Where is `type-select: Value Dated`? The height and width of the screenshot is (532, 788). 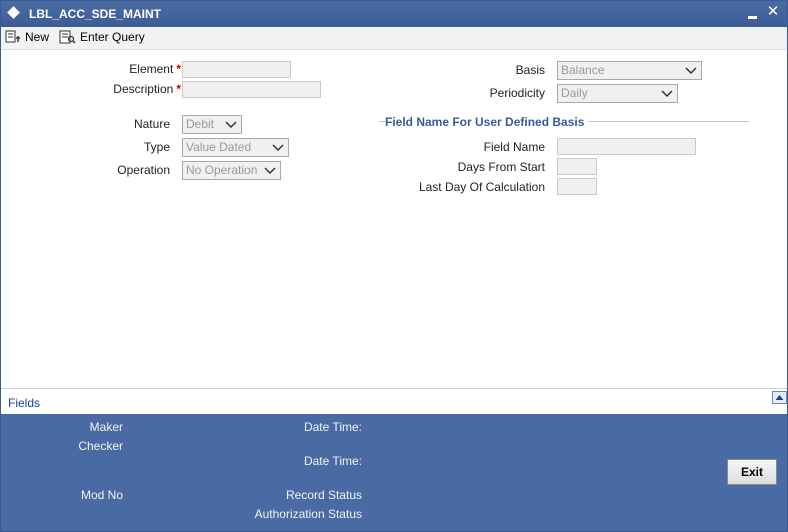
type-select: Value Dated is located at coordinates (235, 147).